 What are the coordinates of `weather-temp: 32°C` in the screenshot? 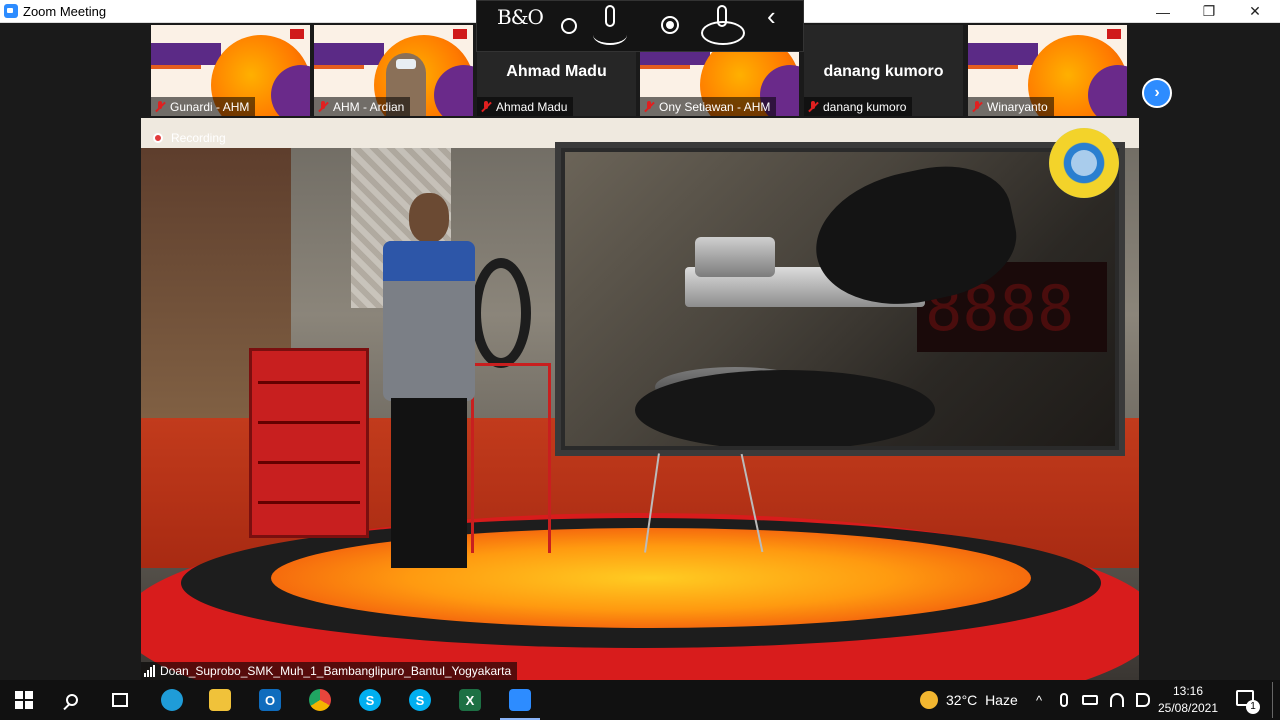 It's located at (962, 700).